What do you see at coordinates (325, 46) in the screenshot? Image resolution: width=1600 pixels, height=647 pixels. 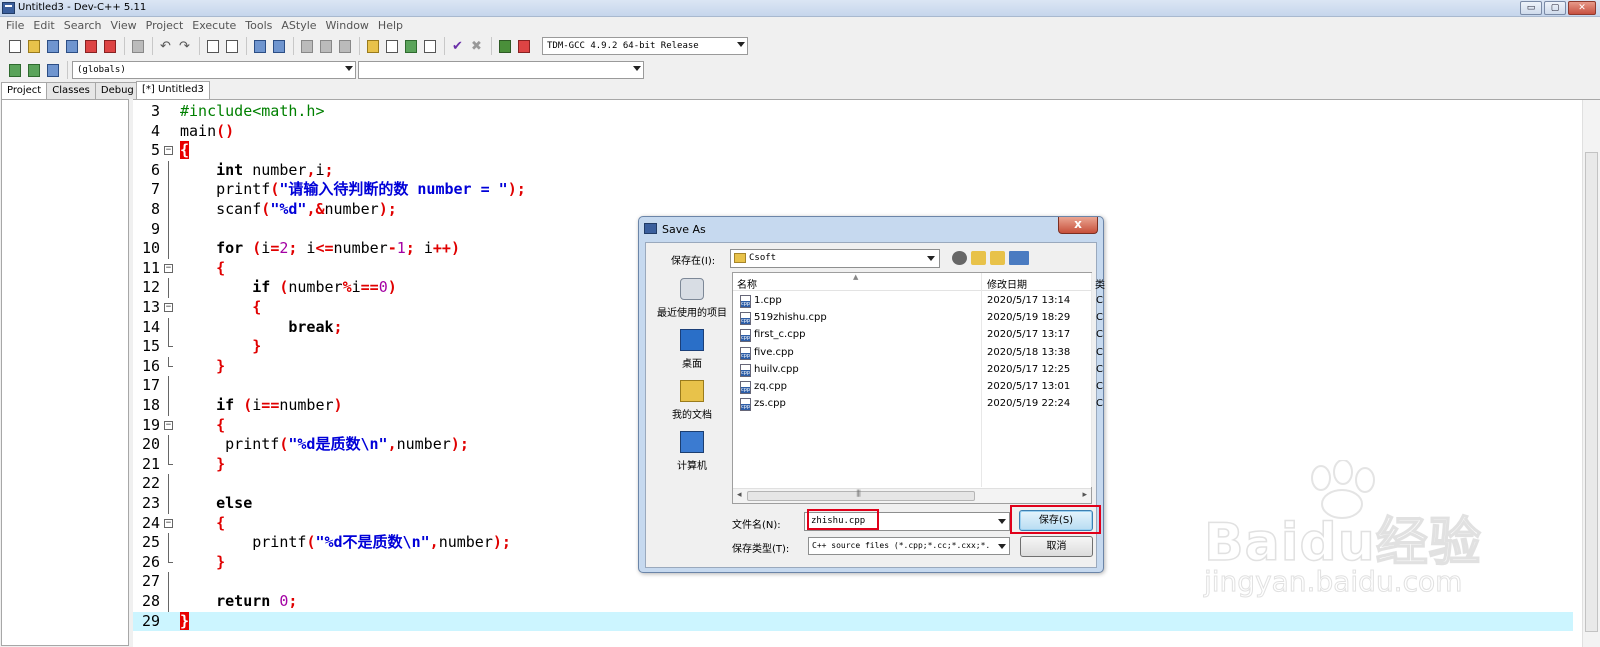 I see `bookmark-next-button` at bounding box center [325, 46].